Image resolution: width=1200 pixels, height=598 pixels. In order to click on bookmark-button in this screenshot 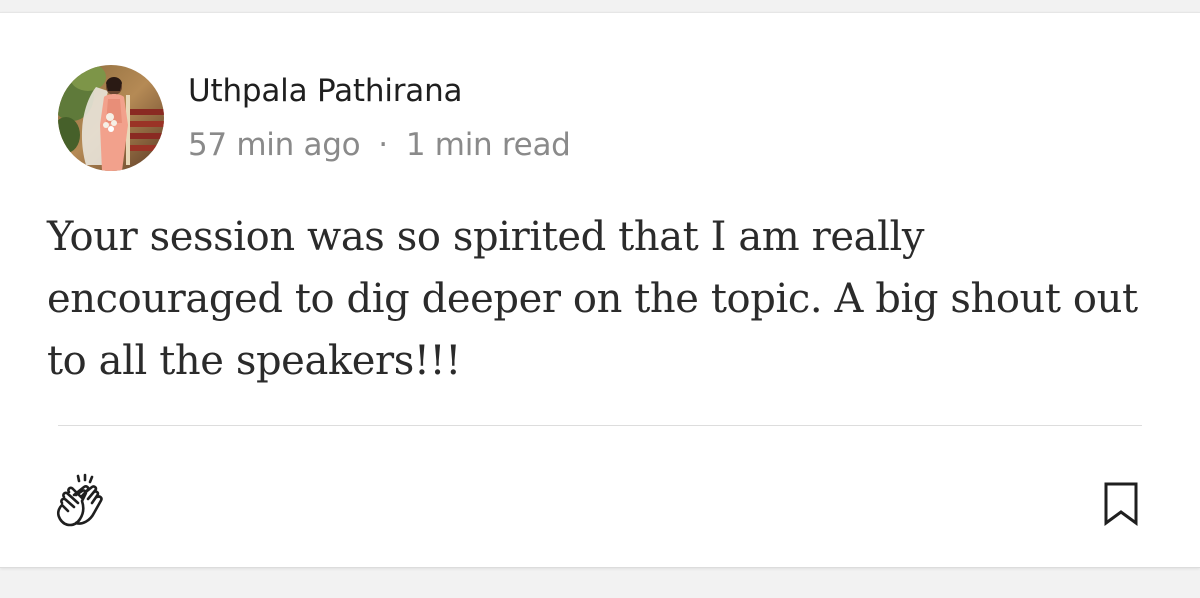, I will do `click(1121, 504)`.